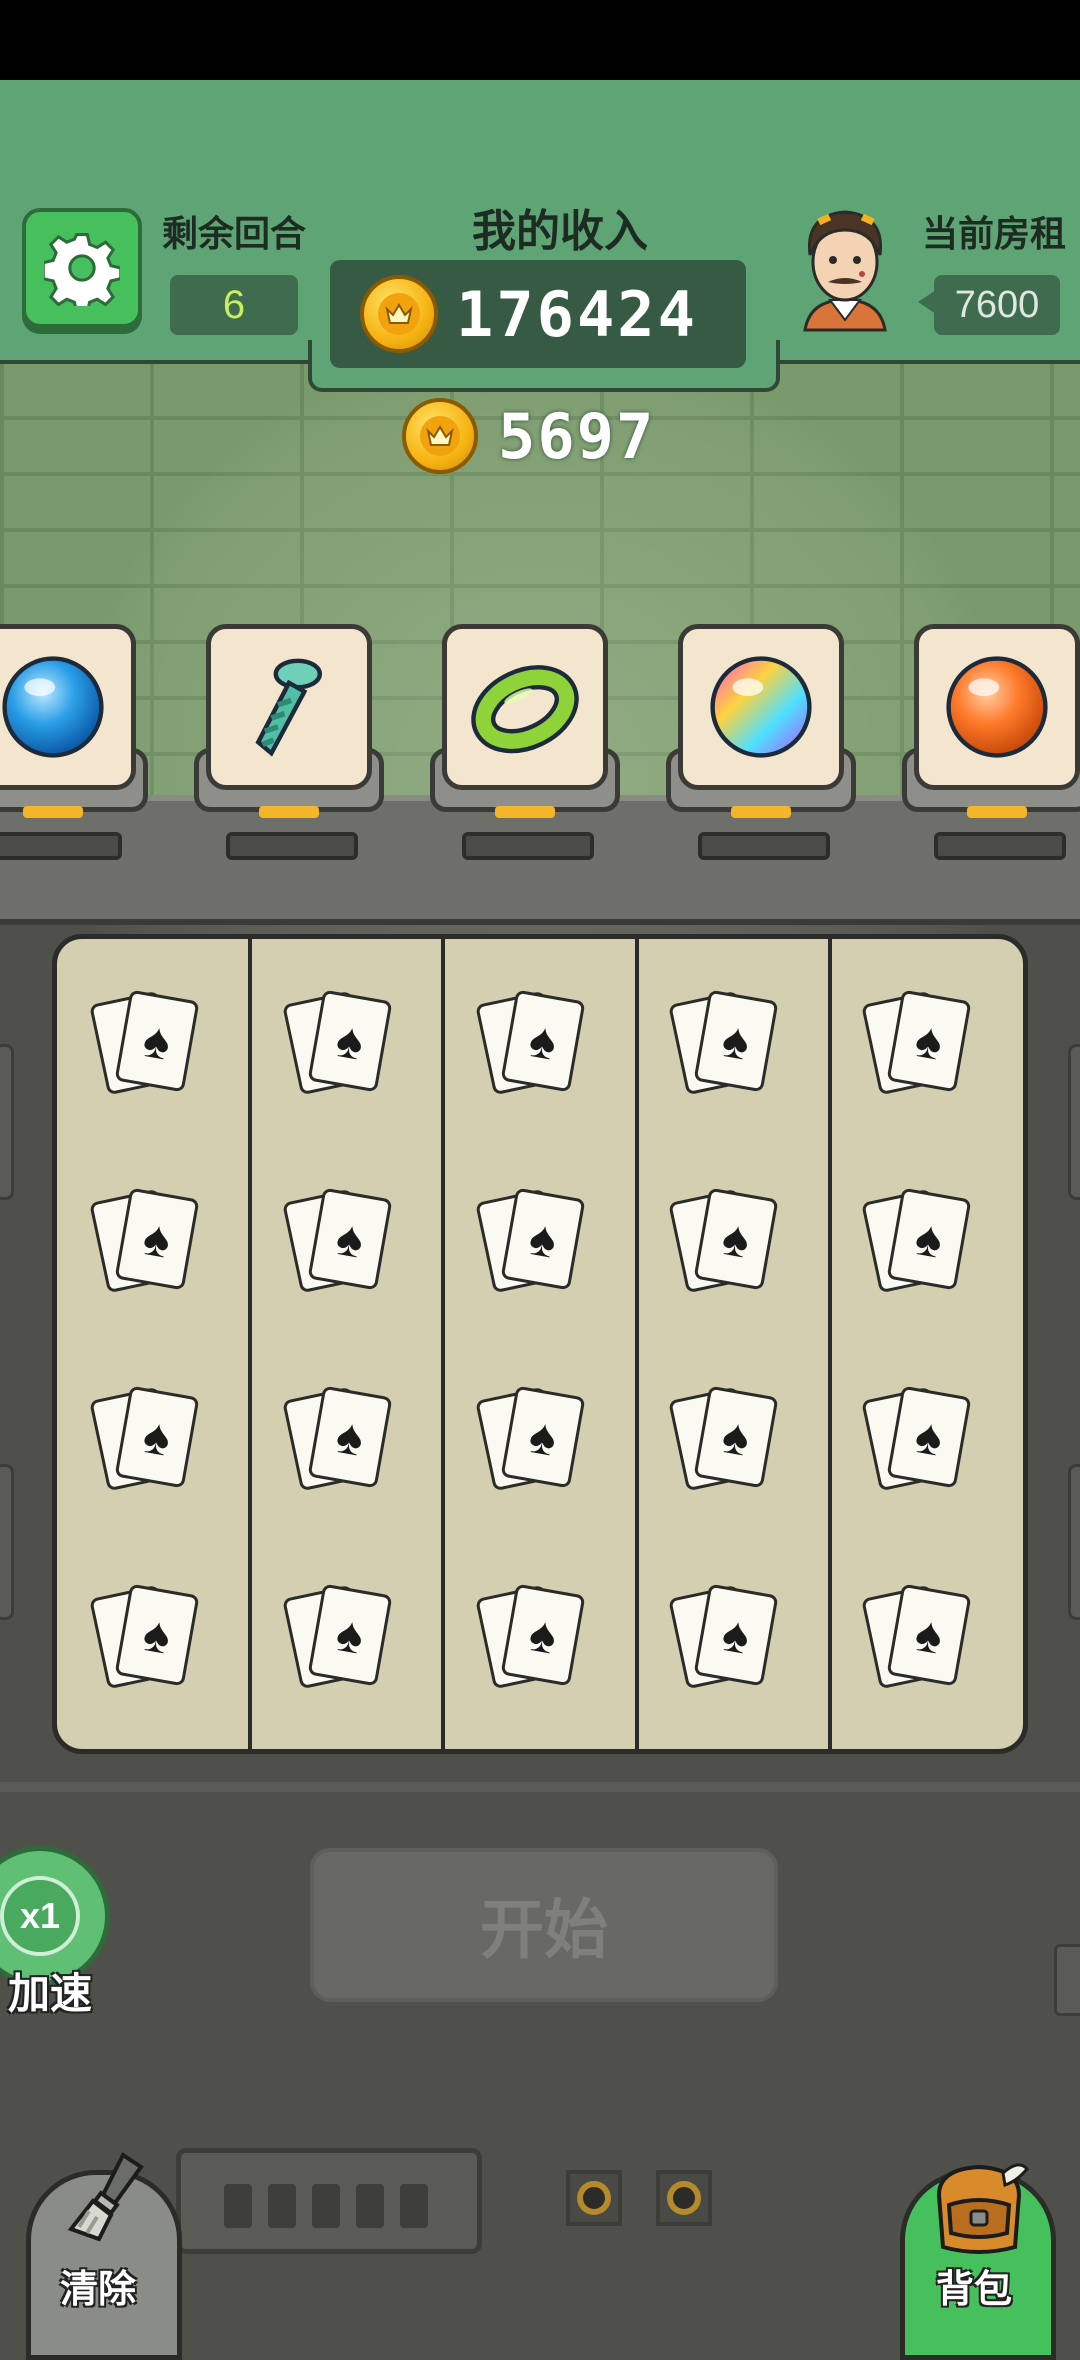 Image resolution: width=1080 pixels, height=2360 pixels. Describe the element at coordinates (53, 707) in the screenshot. I see `blue-orb-icon` at that location.